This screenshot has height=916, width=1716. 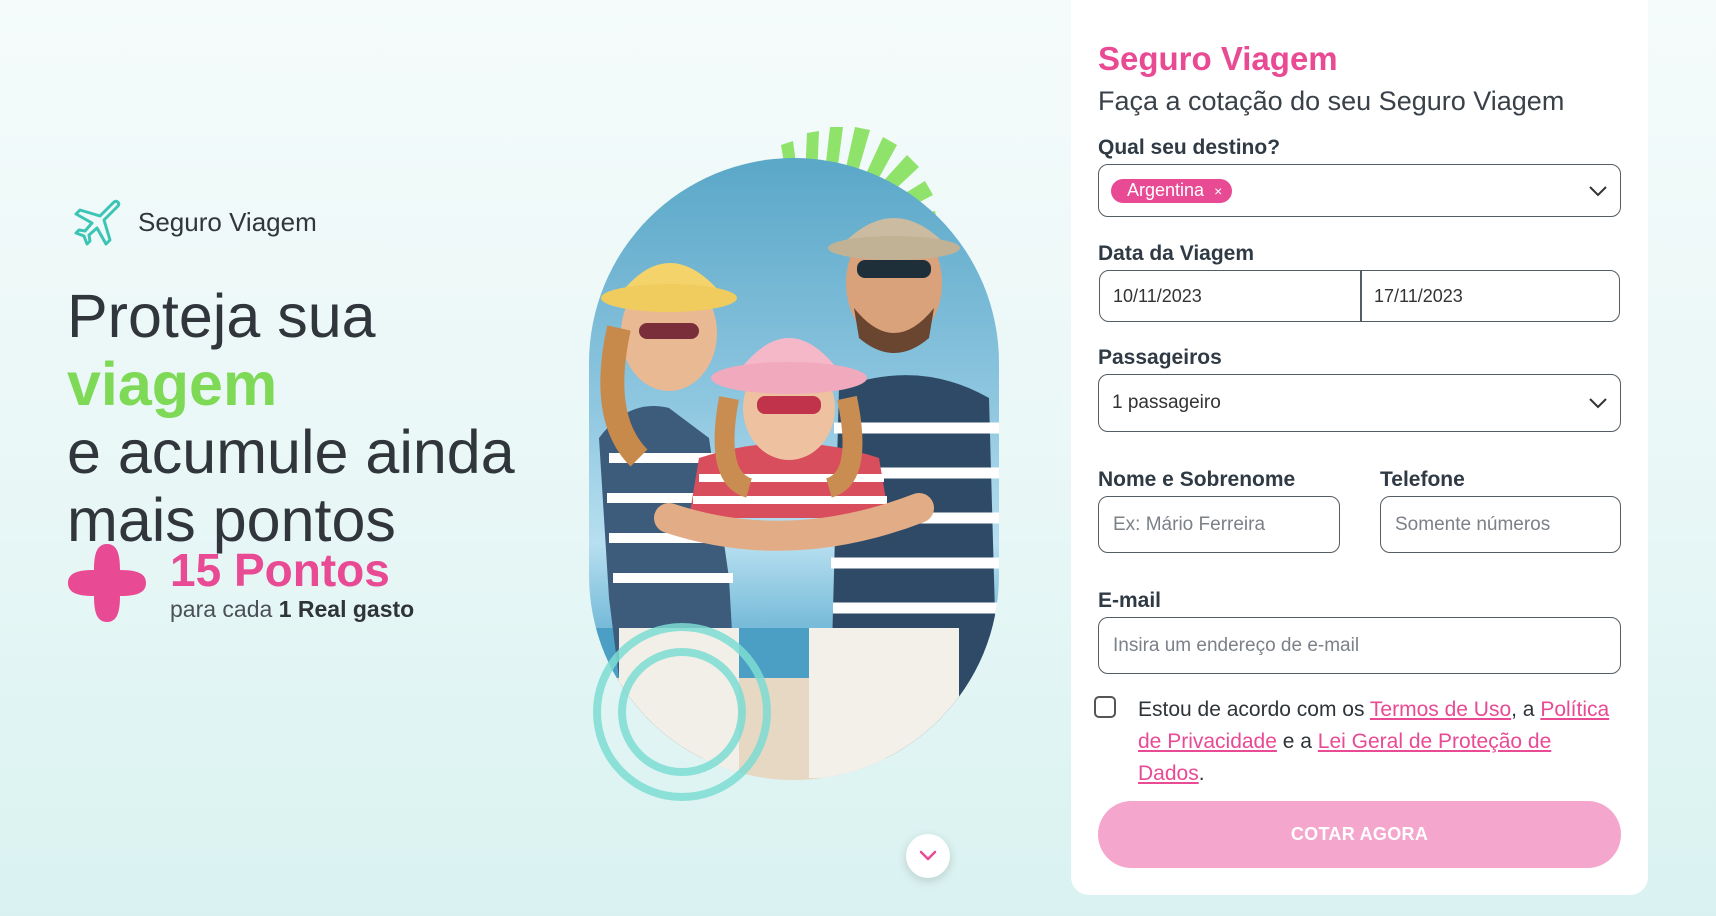 I want to click on chip-remove-icon: ×, so click(x=1218, y=191).